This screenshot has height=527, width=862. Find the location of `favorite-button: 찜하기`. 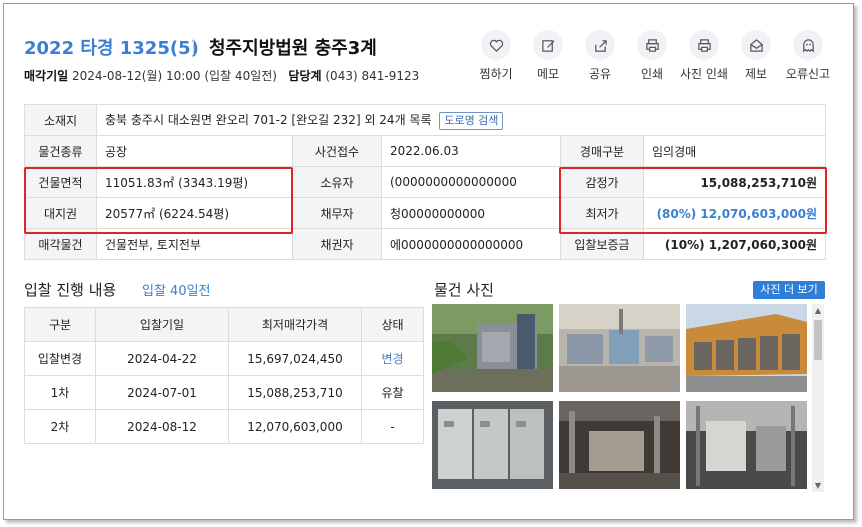

favorite-button: 찜하기 is located at coordinates (496, 56).